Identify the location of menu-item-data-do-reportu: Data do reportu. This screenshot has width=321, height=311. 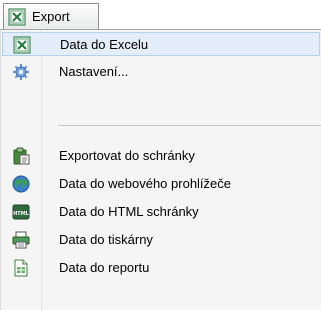
(161, 268).